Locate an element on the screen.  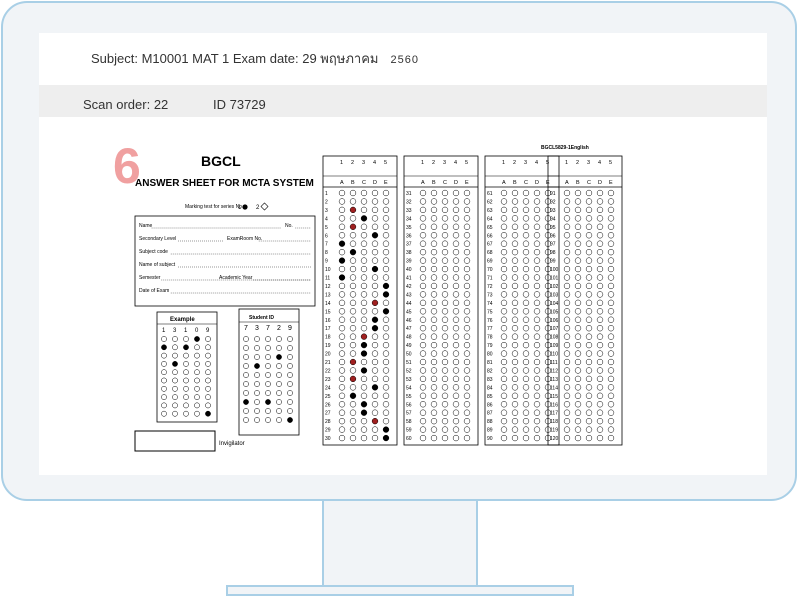
choice-letter: D is located at coordinates (375, 183).